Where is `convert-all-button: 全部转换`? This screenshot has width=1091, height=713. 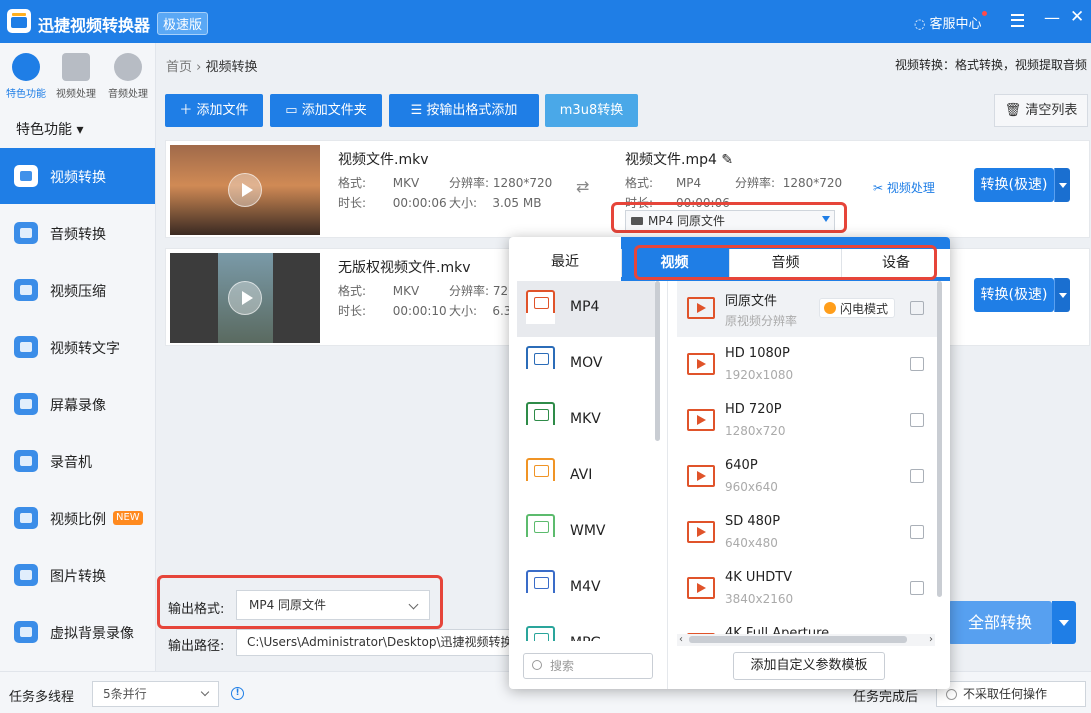
convert-all-button: 全部转换 is located at coordinates (1000, 622).